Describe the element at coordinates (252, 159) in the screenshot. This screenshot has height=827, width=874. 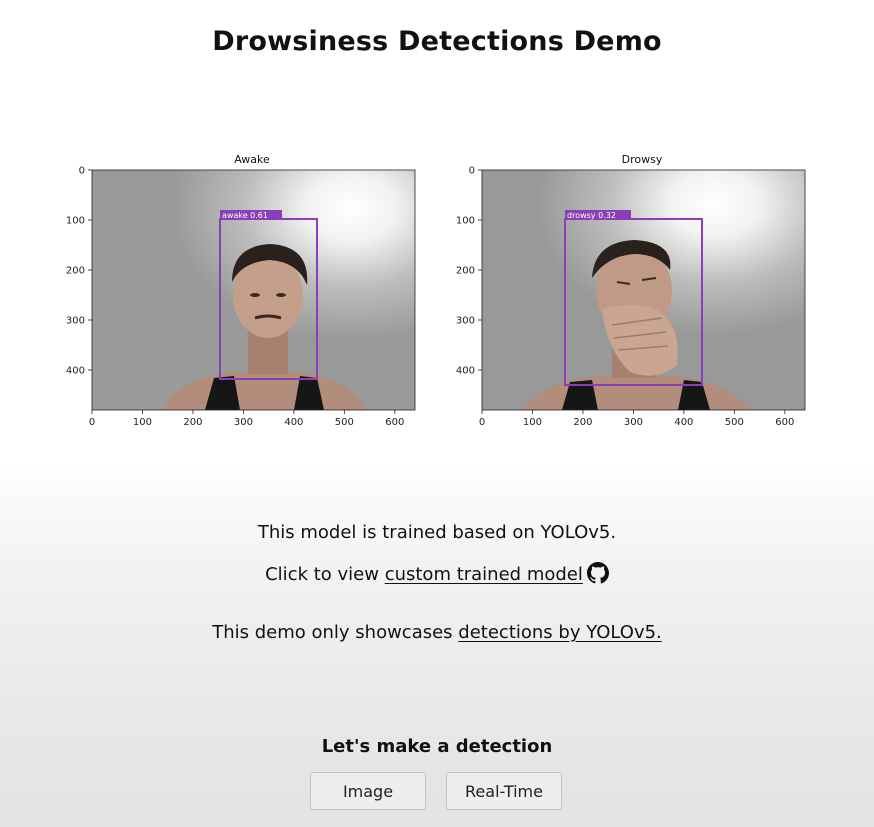
I see `plot-title: Awake` at that location.